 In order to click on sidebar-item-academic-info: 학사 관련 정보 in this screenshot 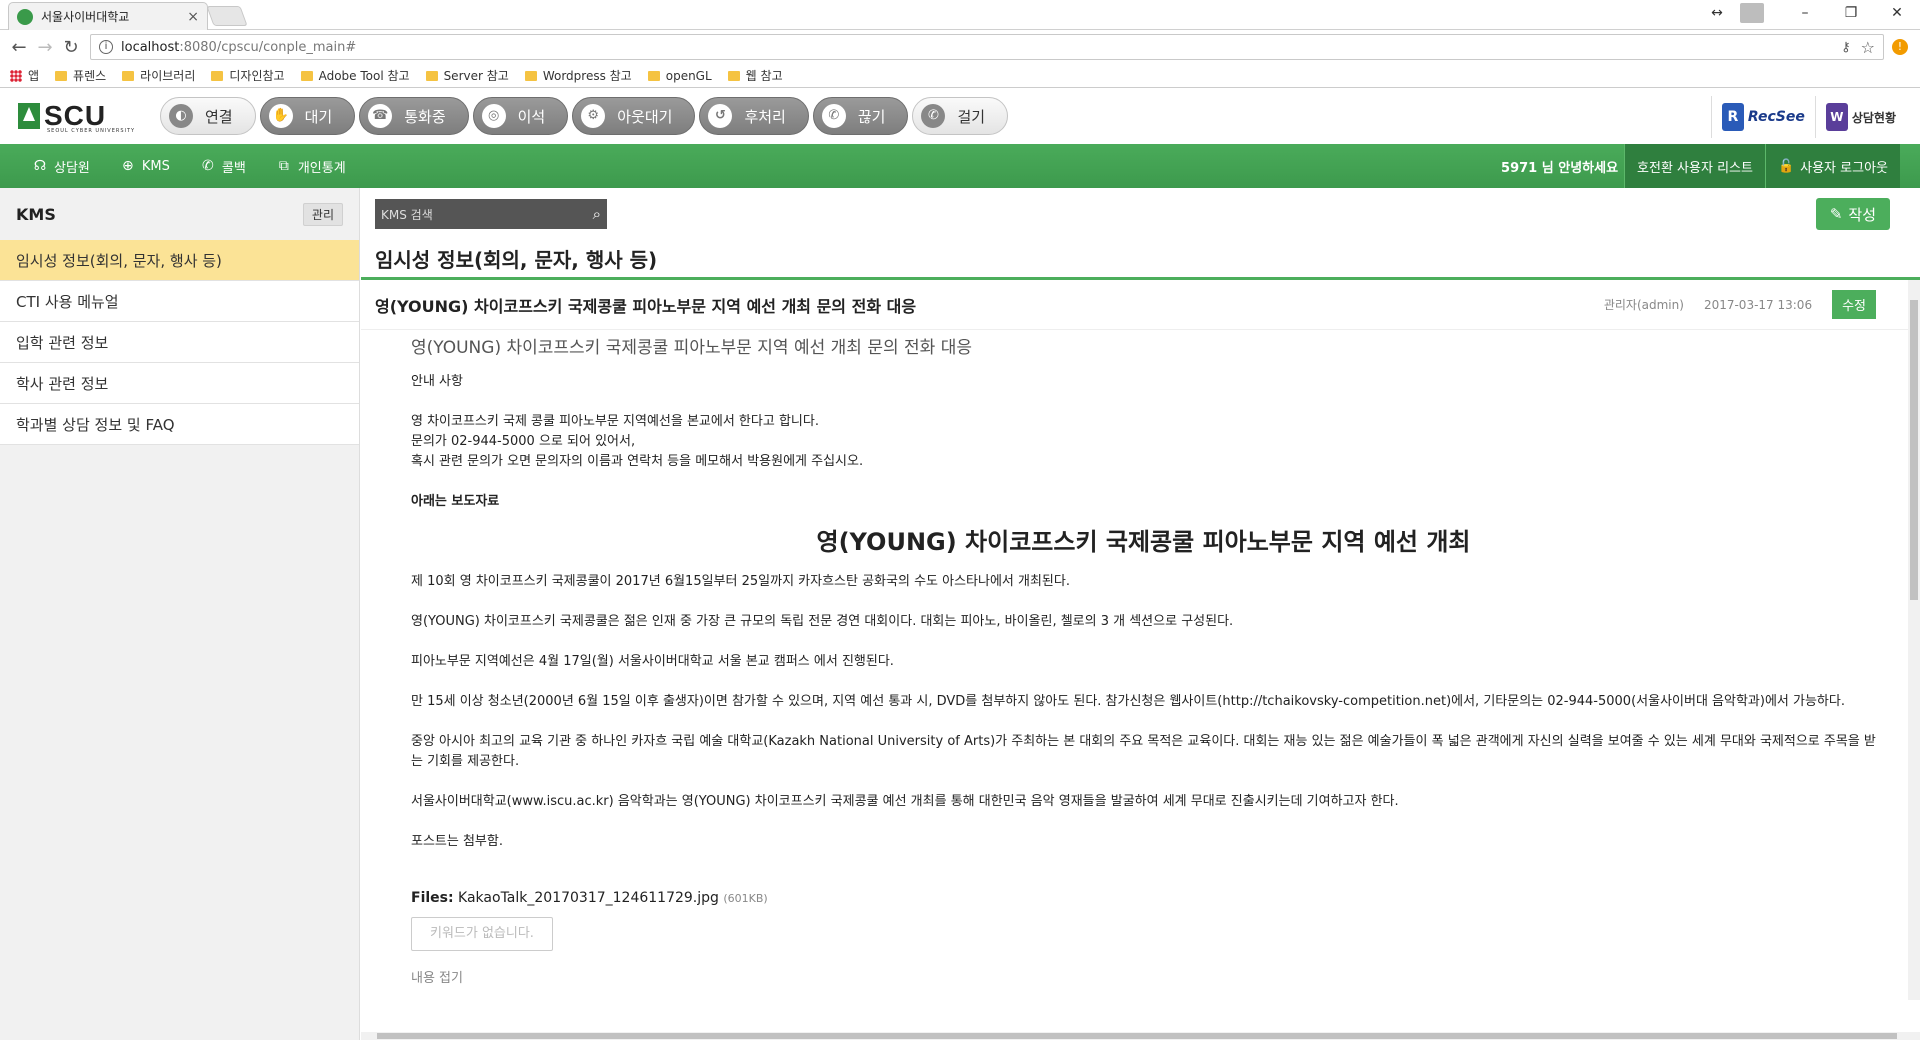, I will do `click(179, 383)`.